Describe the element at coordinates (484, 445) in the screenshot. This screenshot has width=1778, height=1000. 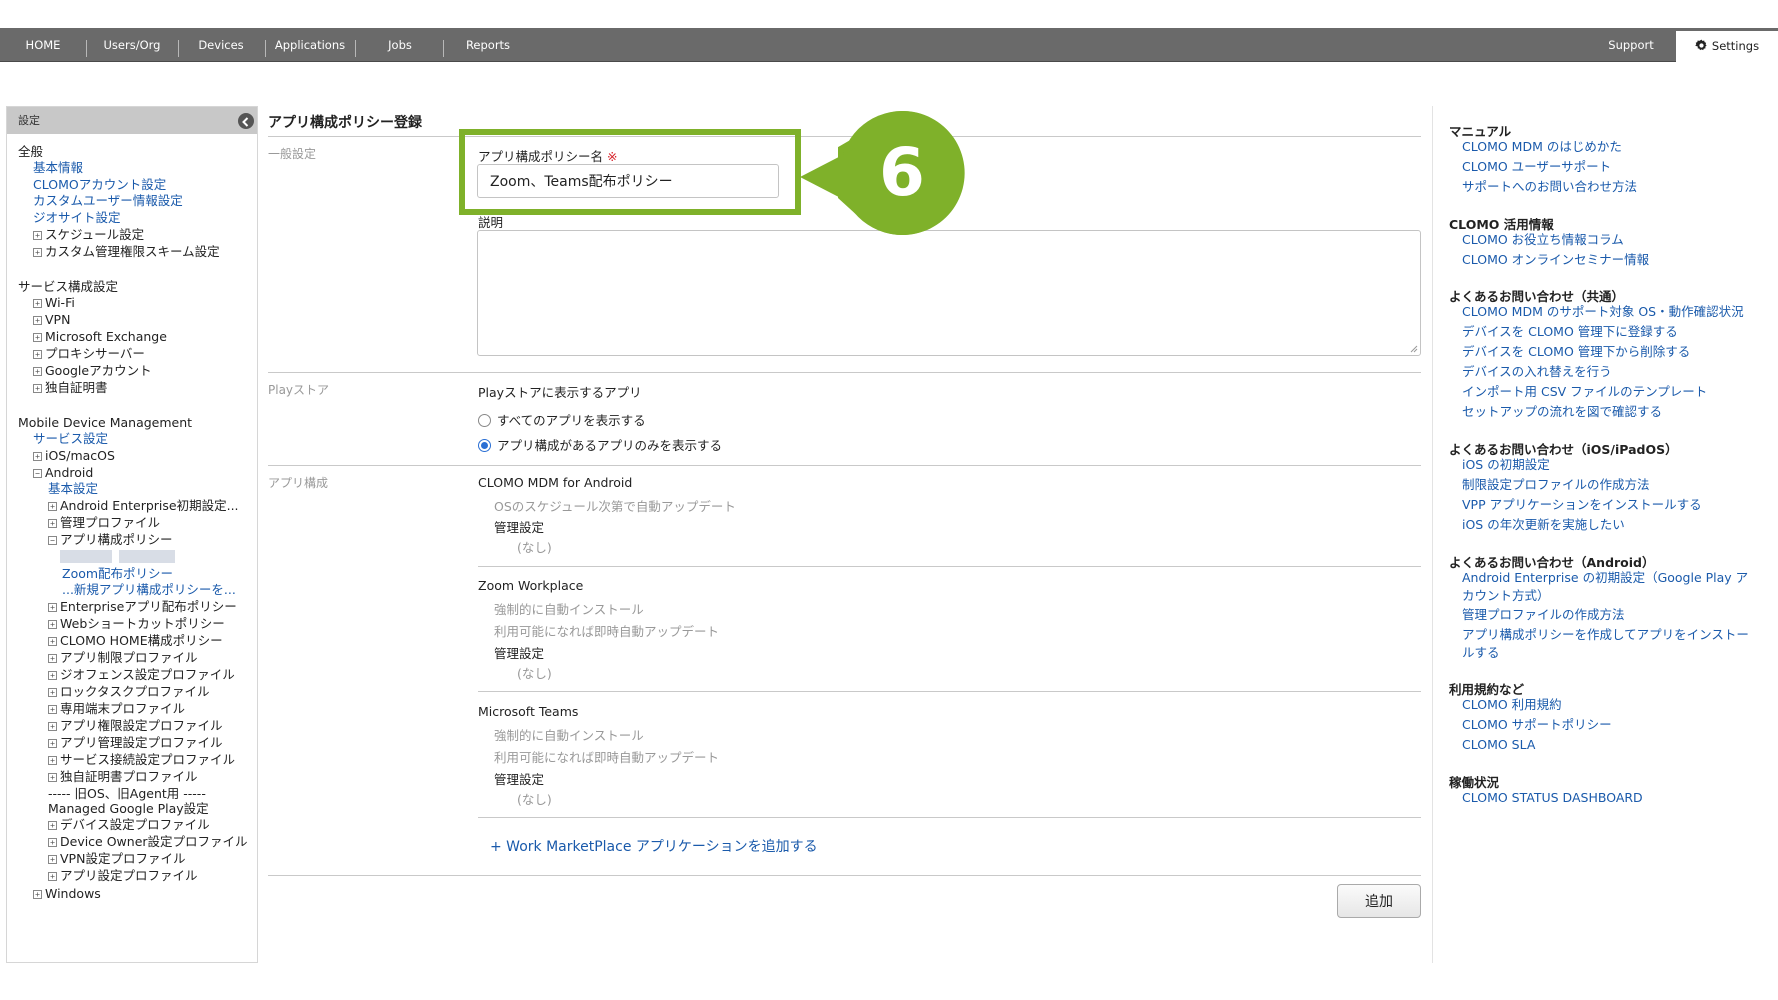
I see `radio-button-selected` at that location.